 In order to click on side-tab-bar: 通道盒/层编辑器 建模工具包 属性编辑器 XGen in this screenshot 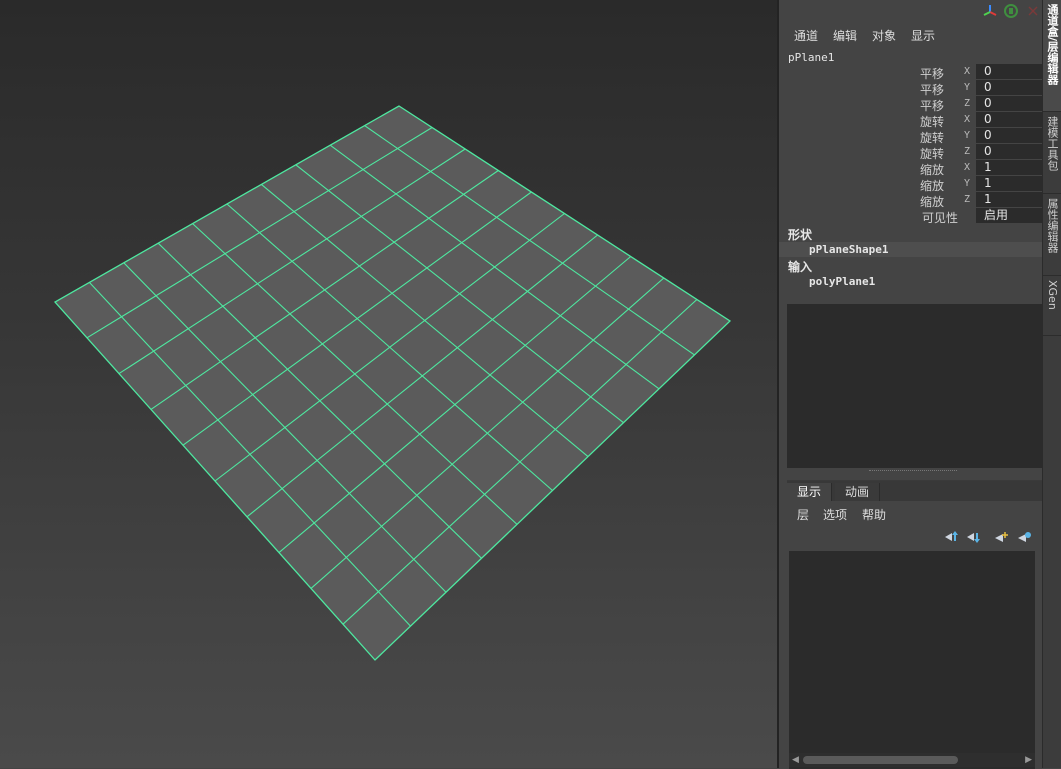, I will do `click(1051, 384)`.